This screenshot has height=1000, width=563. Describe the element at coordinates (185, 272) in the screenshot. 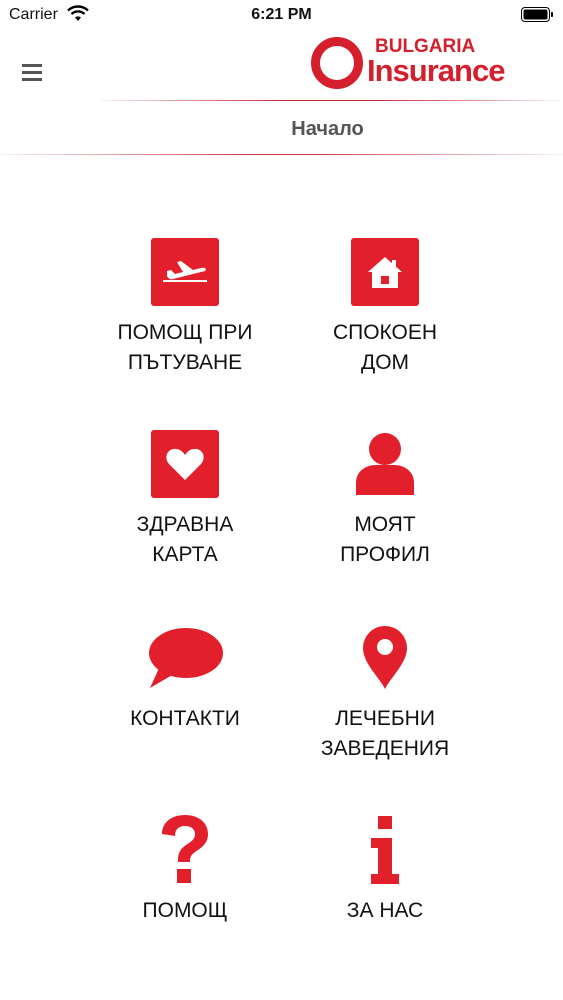

I see `airplane-icon` at that location.